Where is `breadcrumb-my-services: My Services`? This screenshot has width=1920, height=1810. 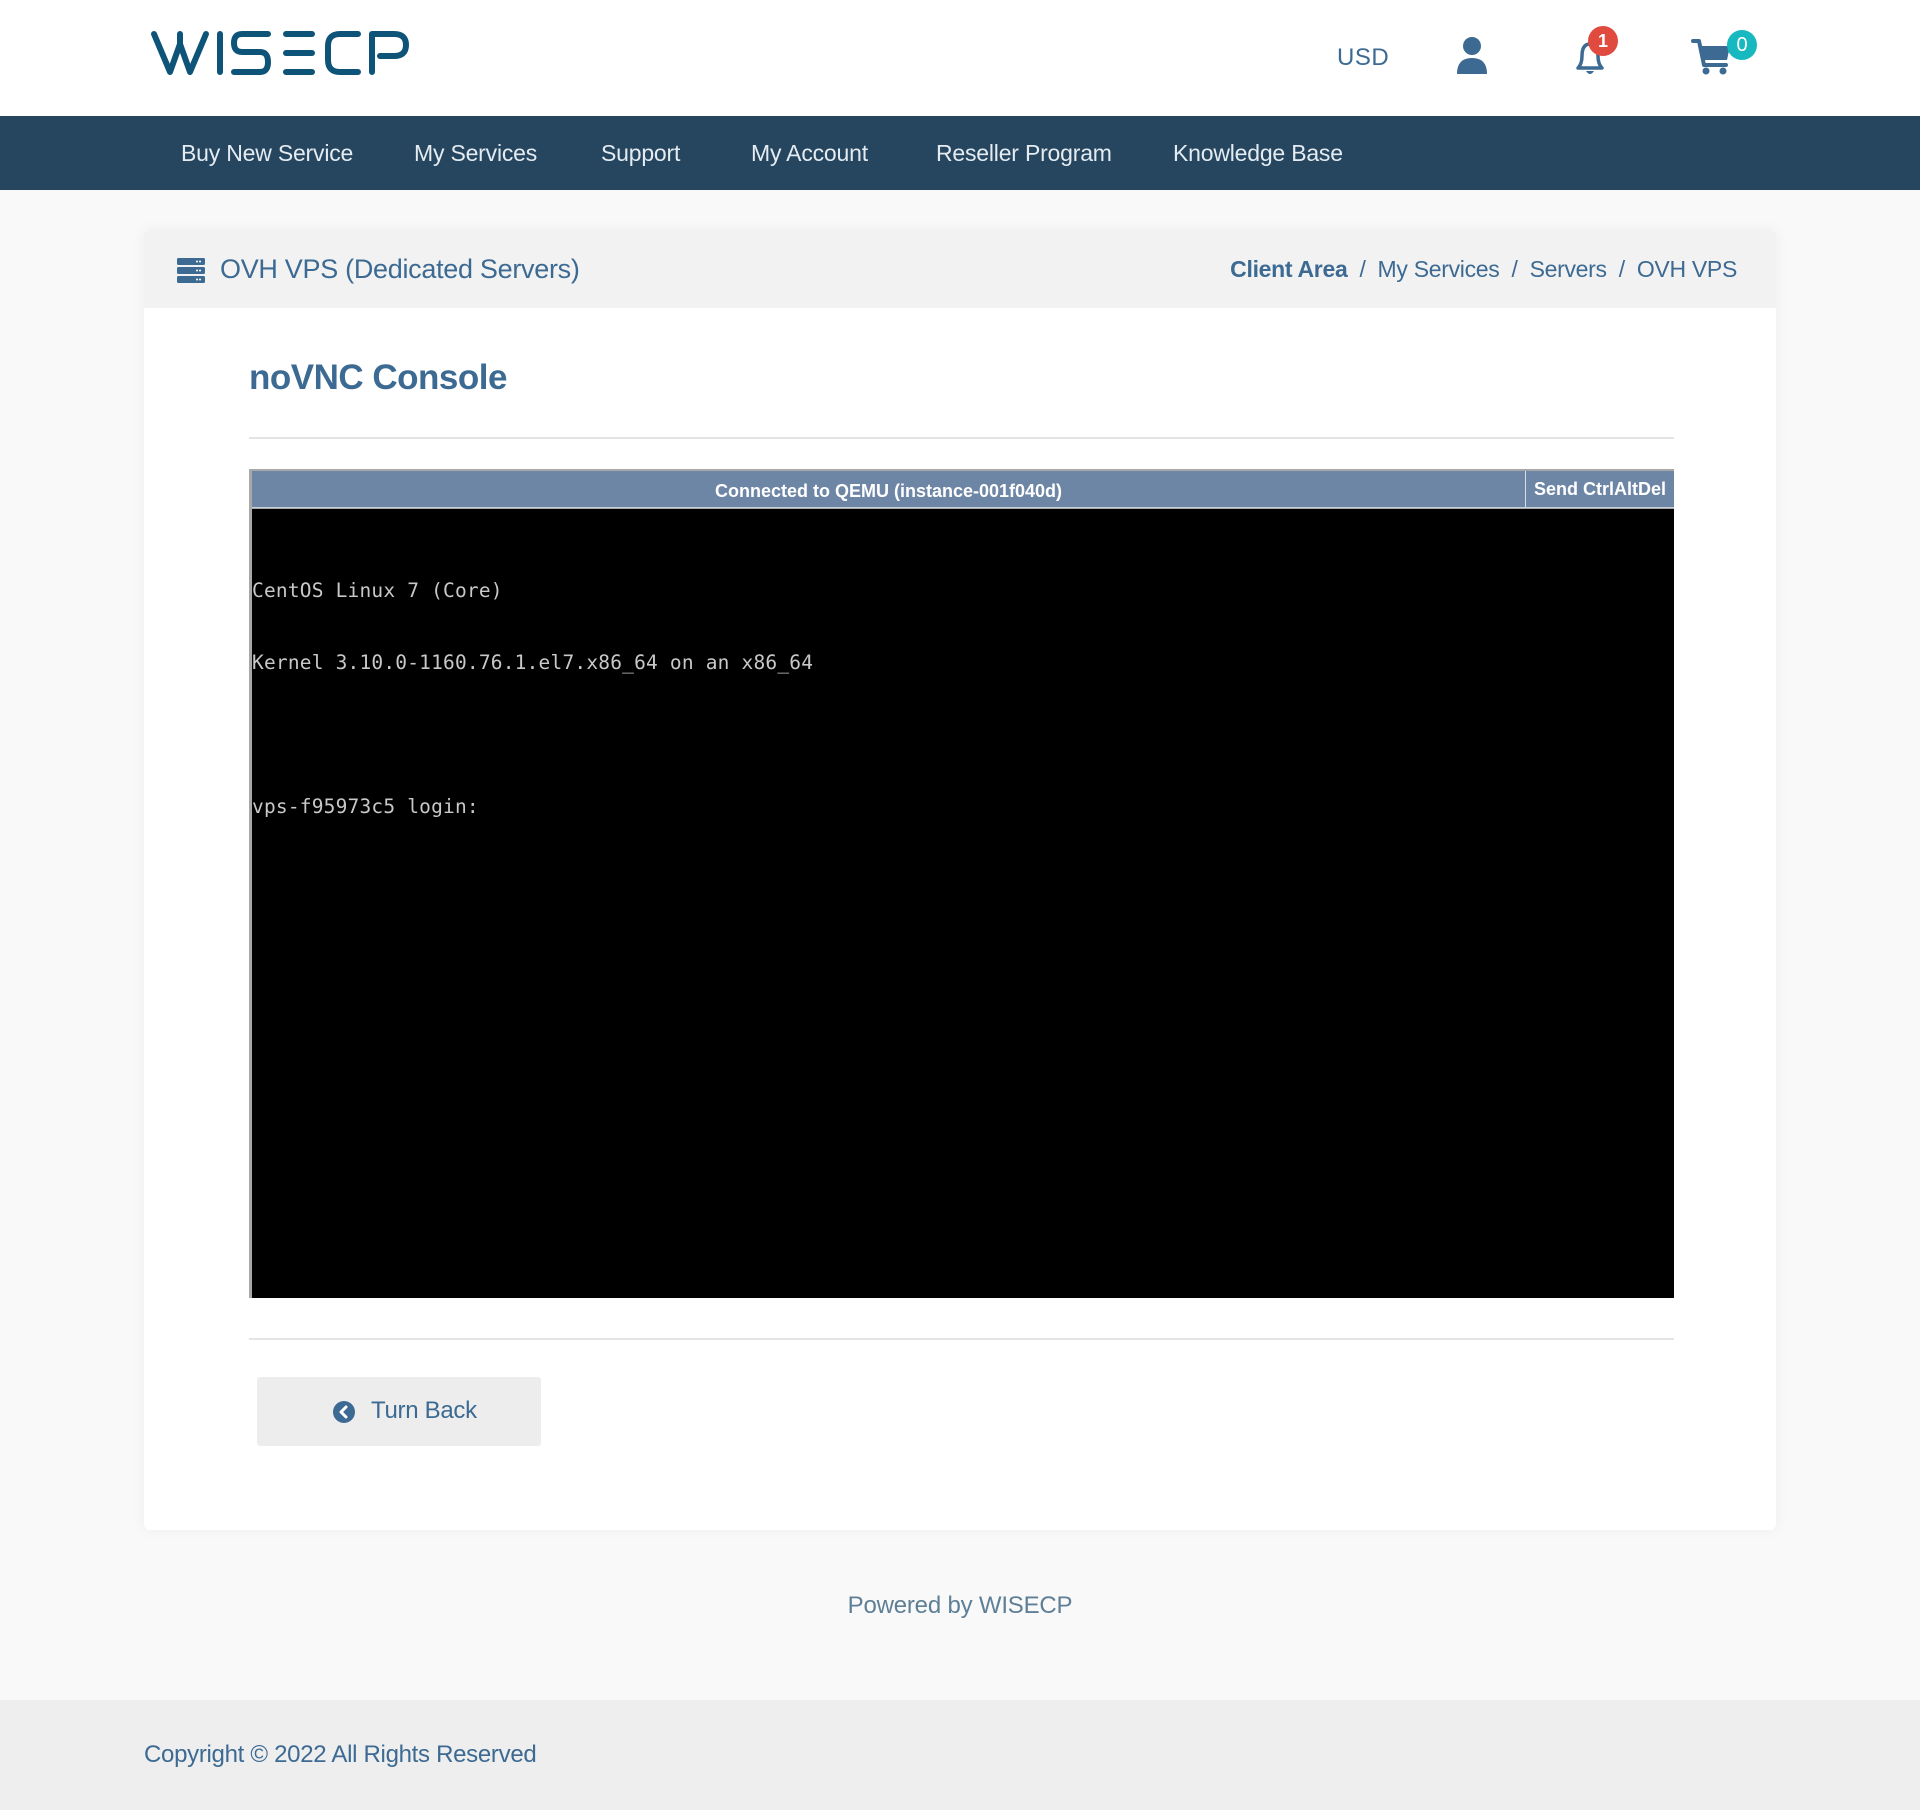 breadcrumb-my-services: My Services is located at coordinates (1439, 269).